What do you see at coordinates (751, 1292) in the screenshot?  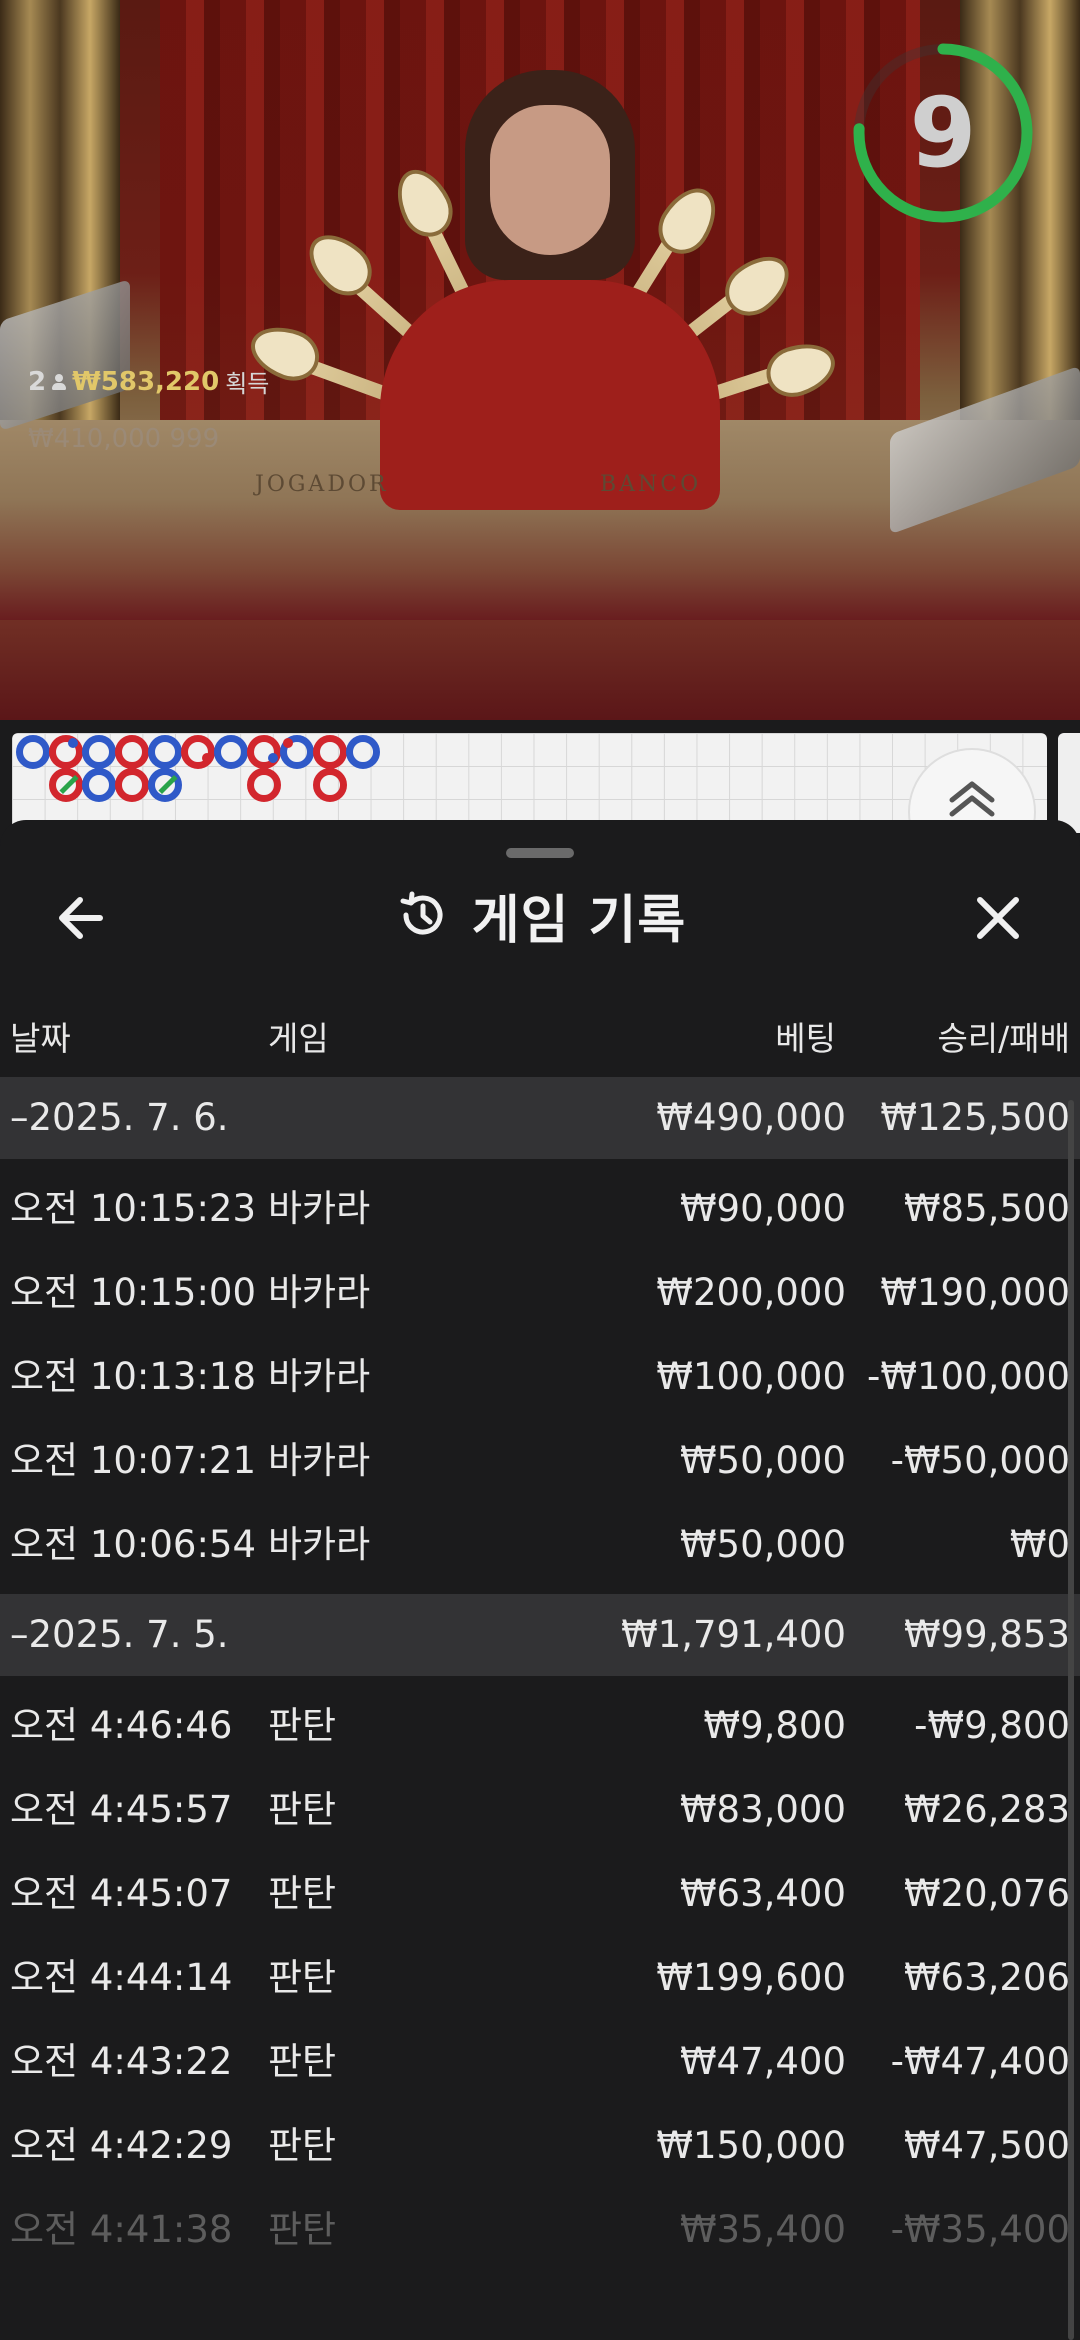 I see `row-bet: ₩200,000` at bounding box center [751, 1292].